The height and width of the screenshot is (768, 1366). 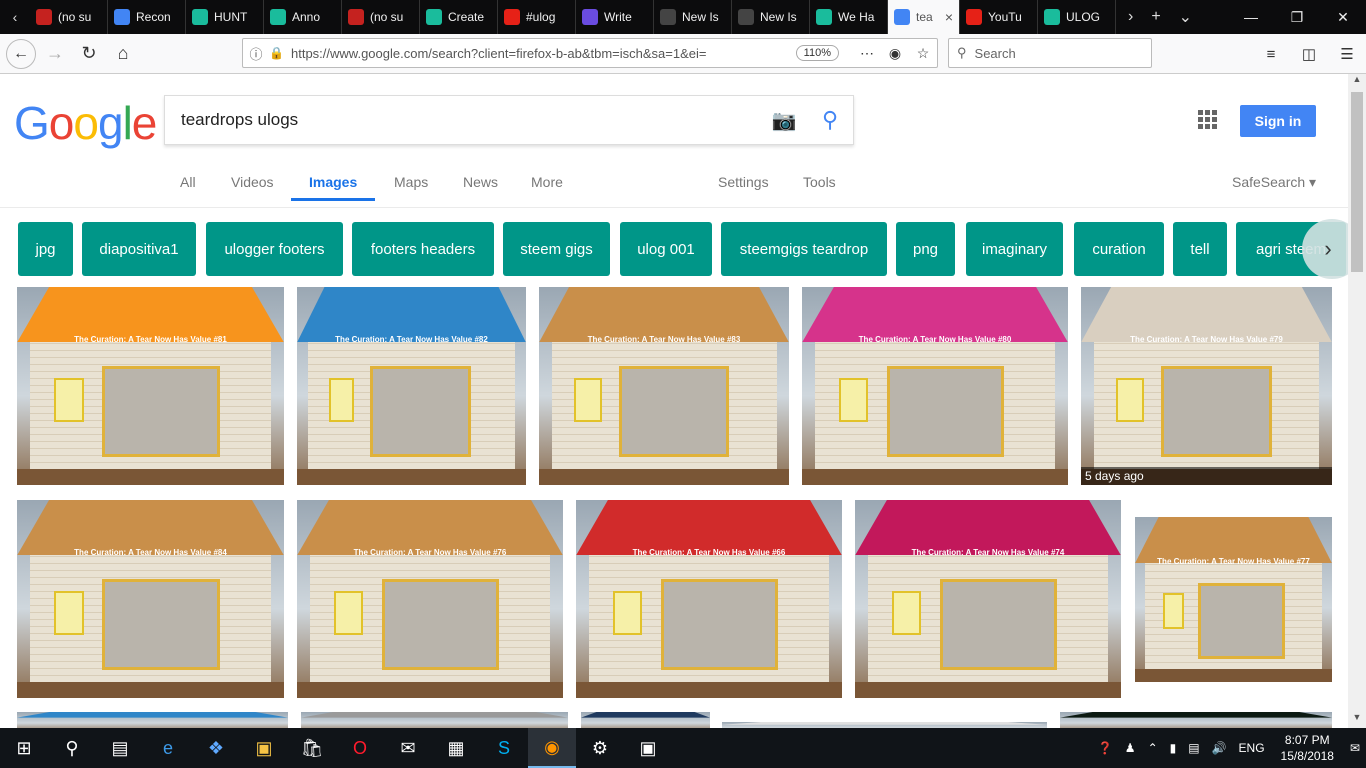 I want to click on search-icon: ⚲, so click(x=72, y=748).